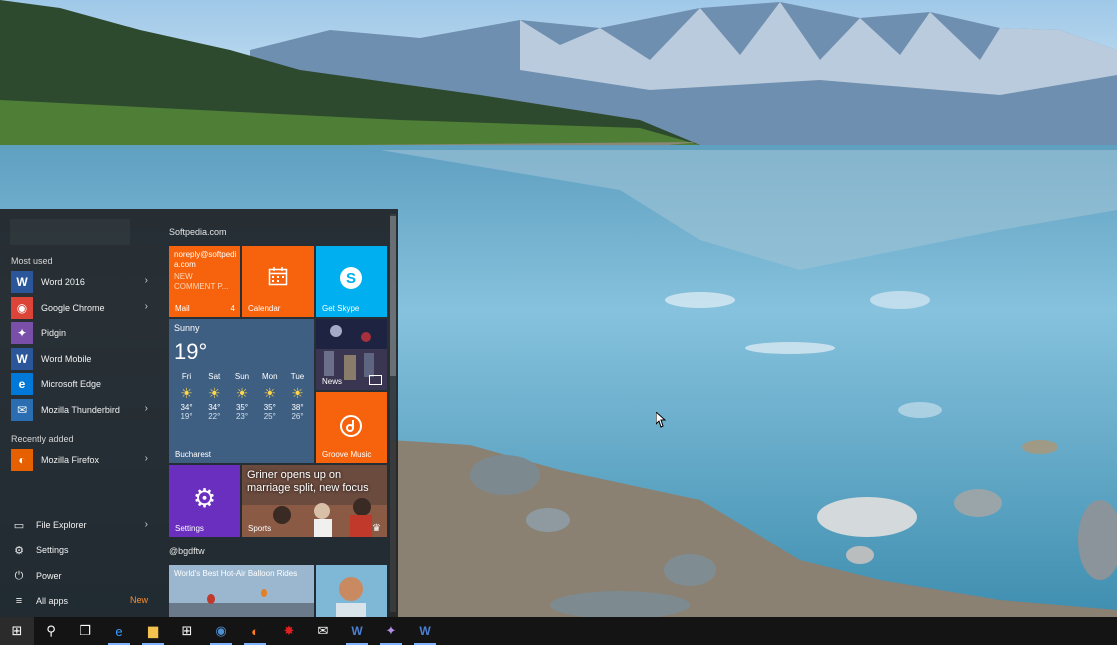  I want to click on app-item-thunderbird: ✉ Mozilla Thunderbird ›, so click(83, 410).